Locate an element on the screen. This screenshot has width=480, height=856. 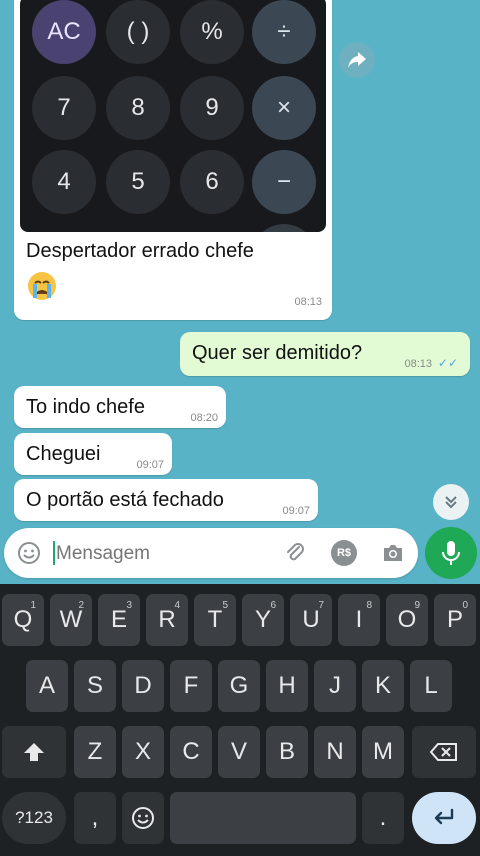
message-time: 08:13 is located at coordinates (418, 364).